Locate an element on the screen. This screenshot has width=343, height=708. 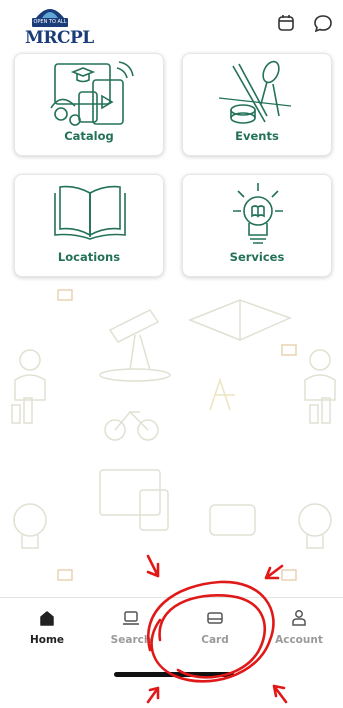
tile-events: Events is located at coordinates (257, 104).